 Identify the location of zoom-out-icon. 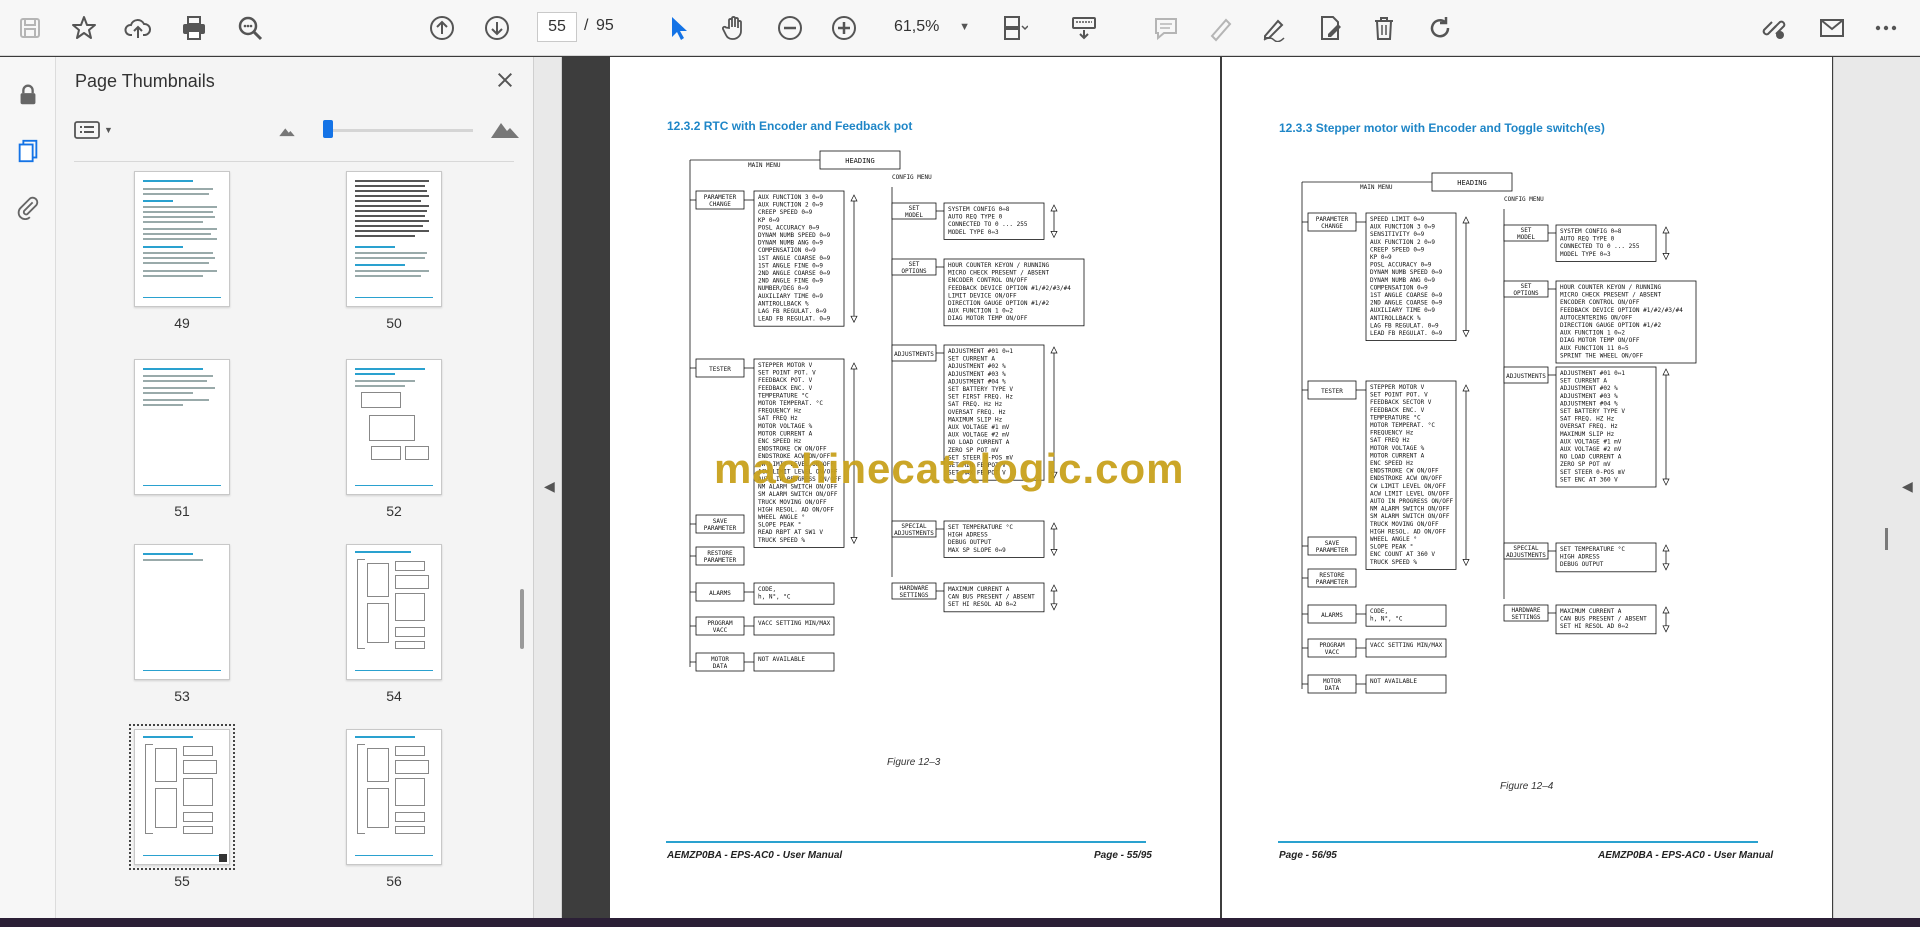
(790, 28).